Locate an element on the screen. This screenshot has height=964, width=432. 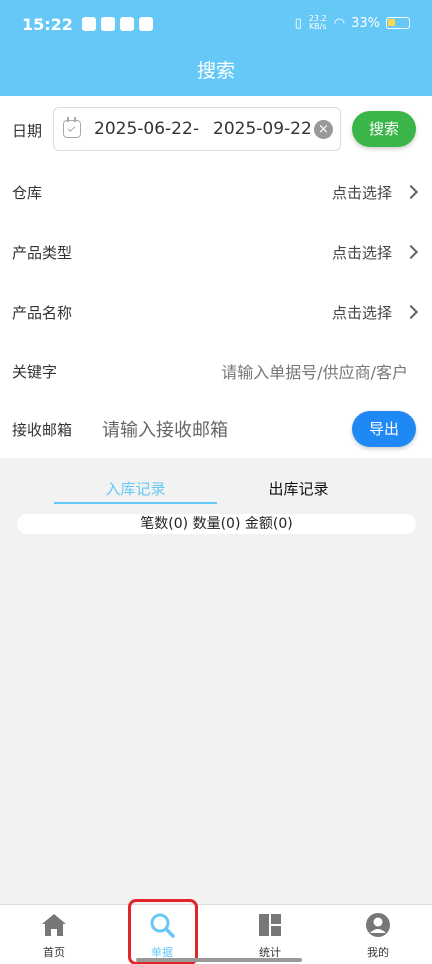
warehouse-row: 仓库 点击选择 is located at coordinates (216, 192).